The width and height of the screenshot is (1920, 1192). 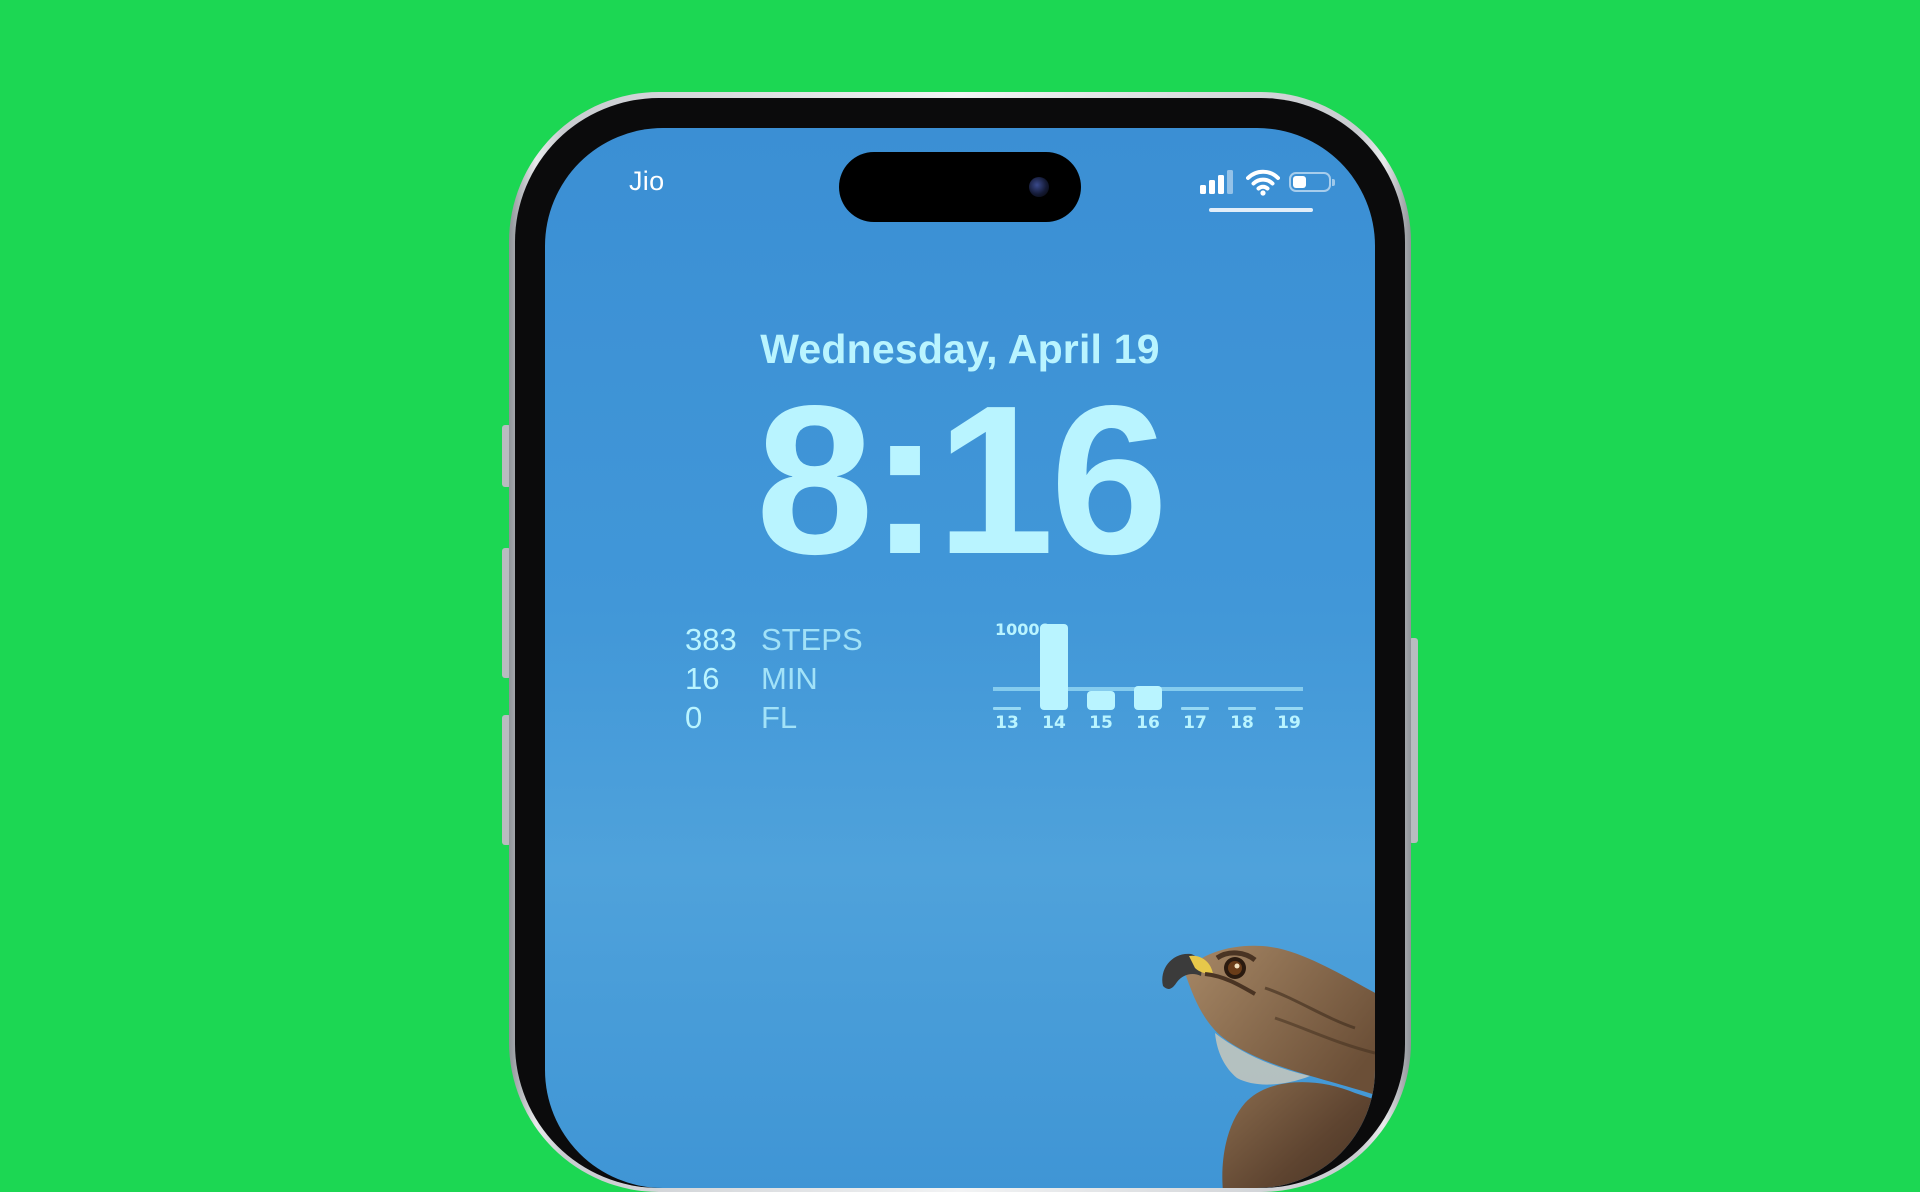 What do you see at coordinates (1289, 723) in the screenshot?
I see `chart-day-label: 19` at bounding box center [1289, 723].